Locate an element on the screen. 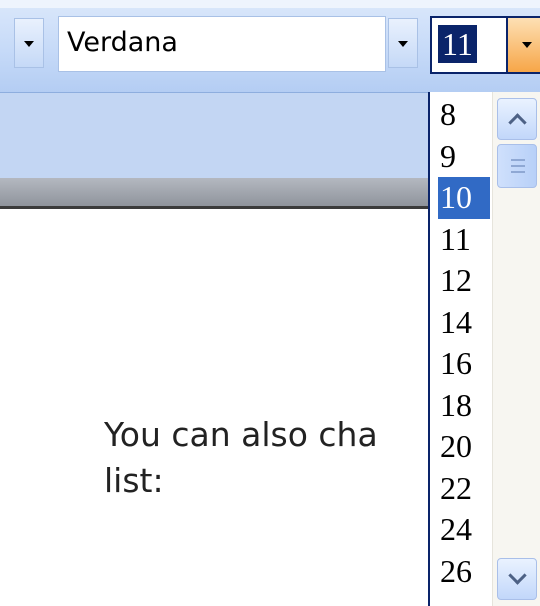 Image resolution: width=540 pixels, height=606 pixels. scroll-thumb is located at coordinates (517, 166).